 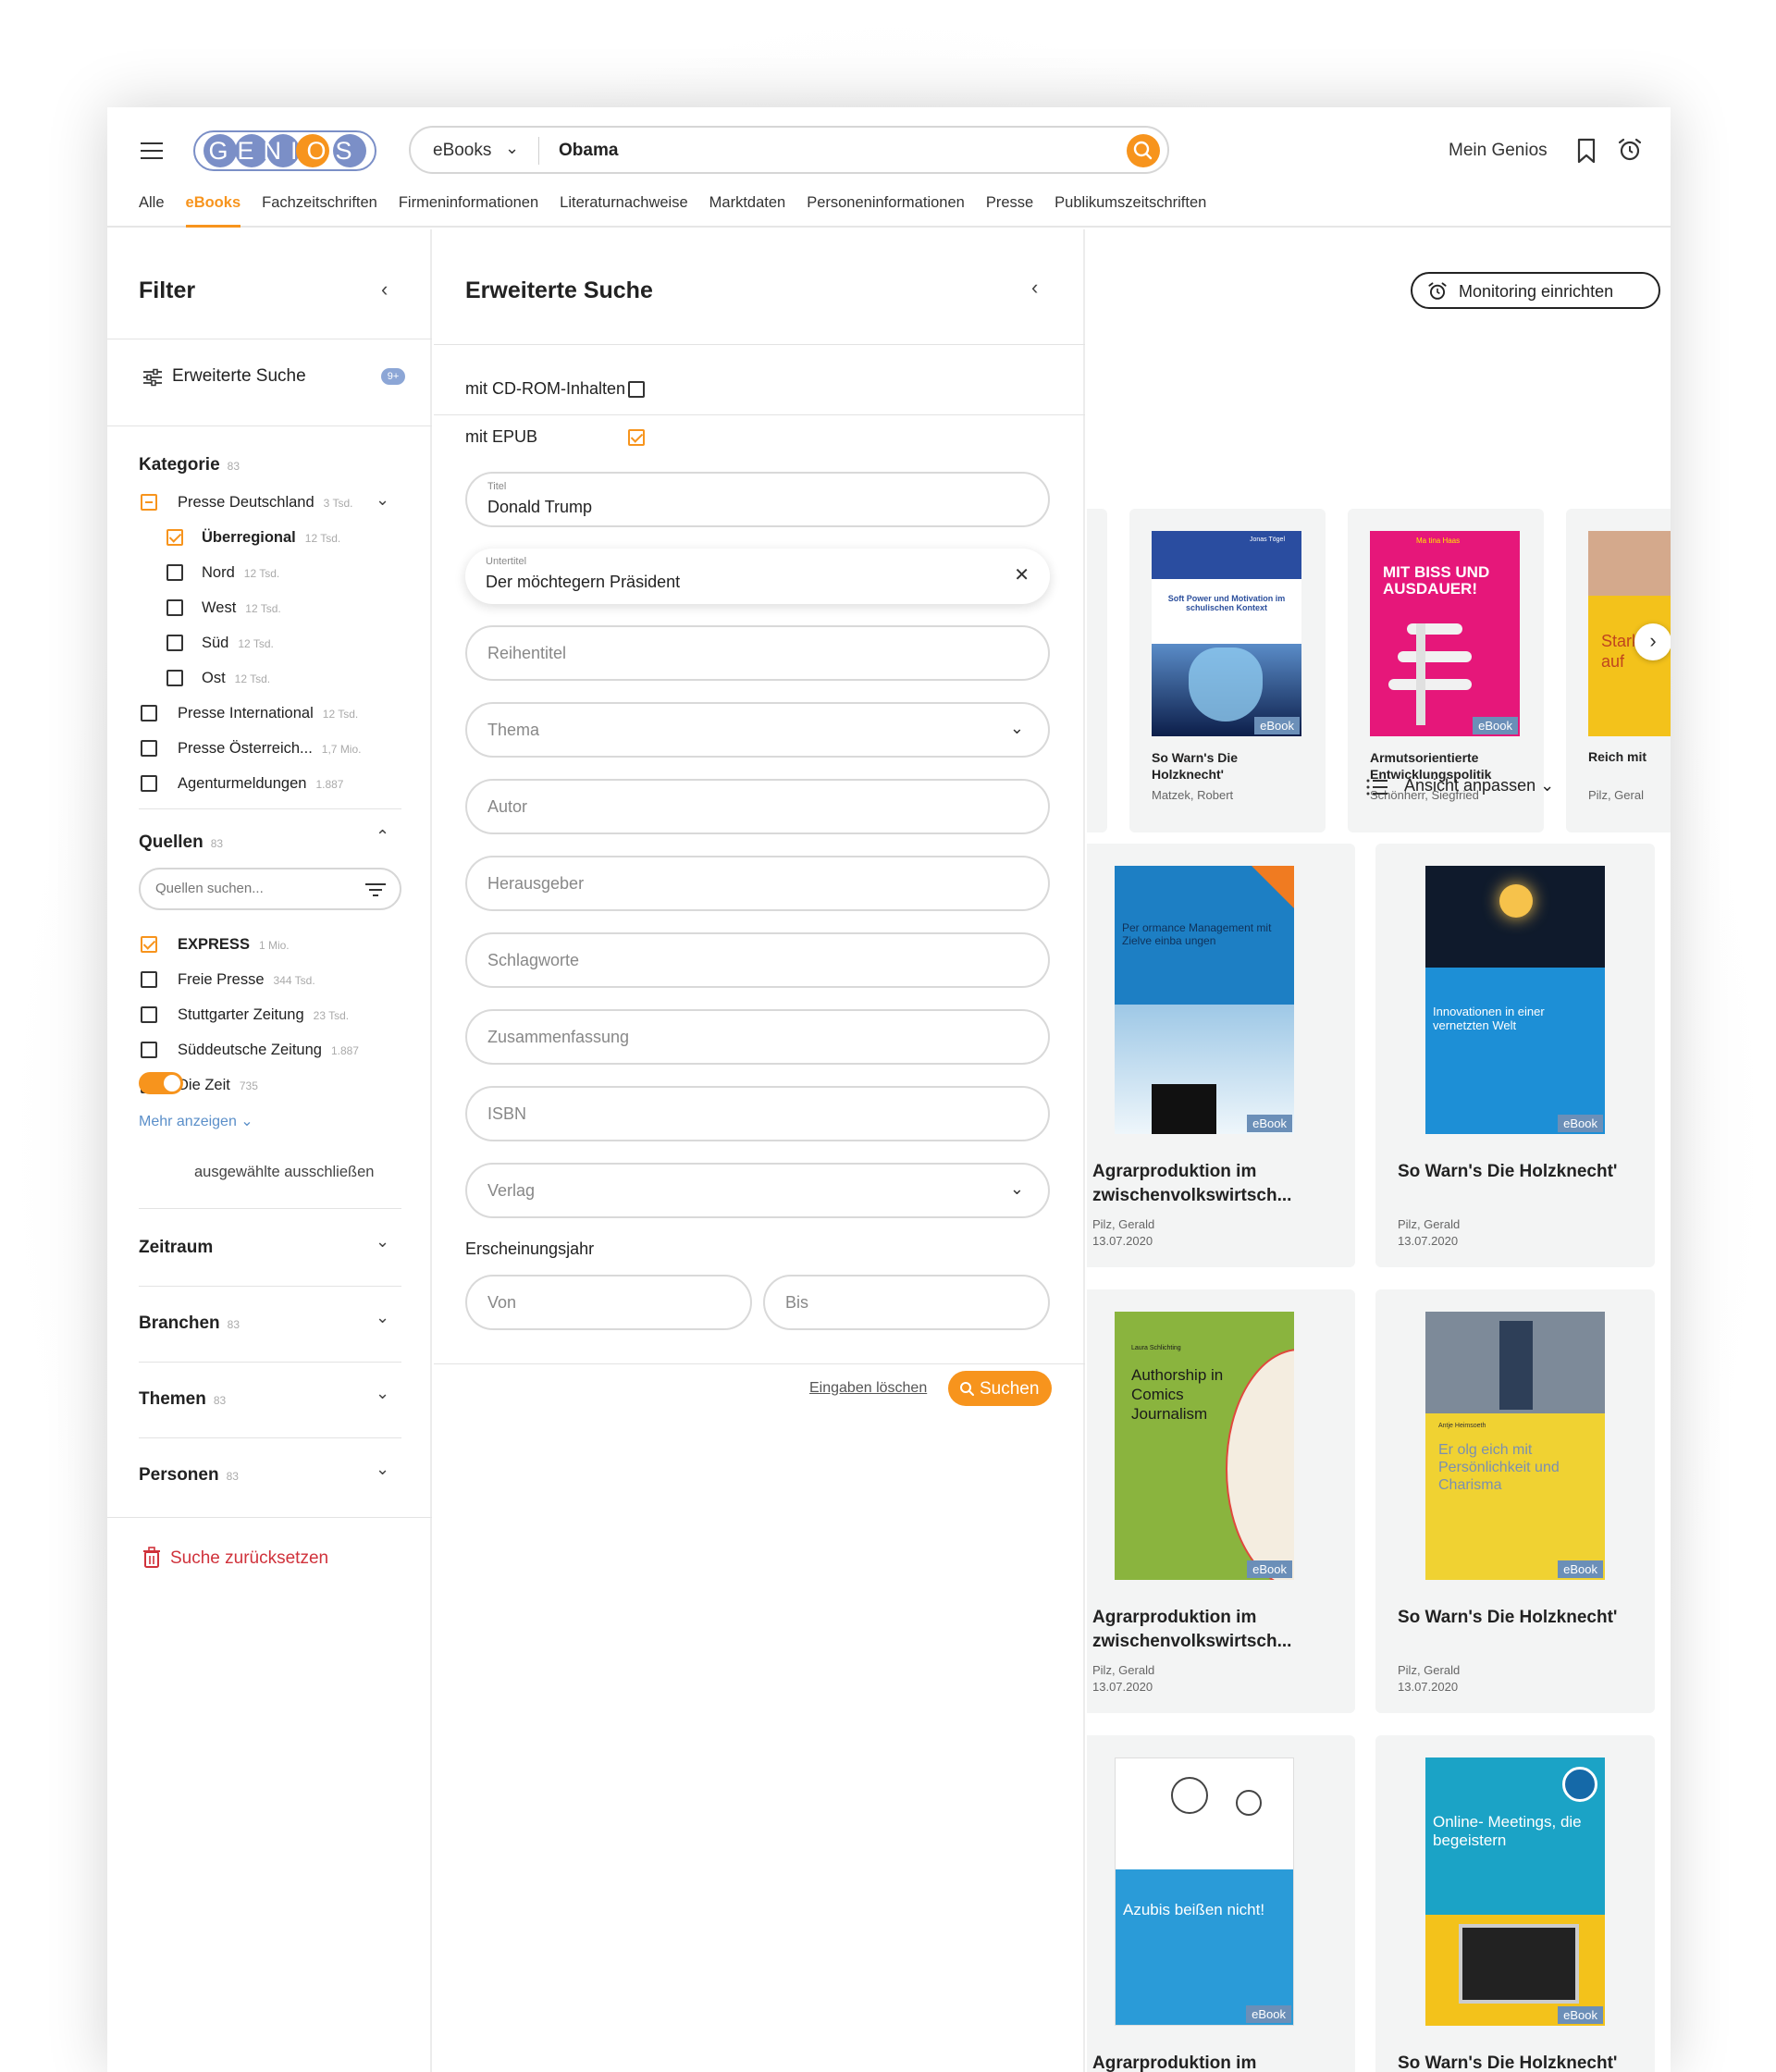 I want to click on collapse-filter-icon: ‹, so click(x=384, y=290).